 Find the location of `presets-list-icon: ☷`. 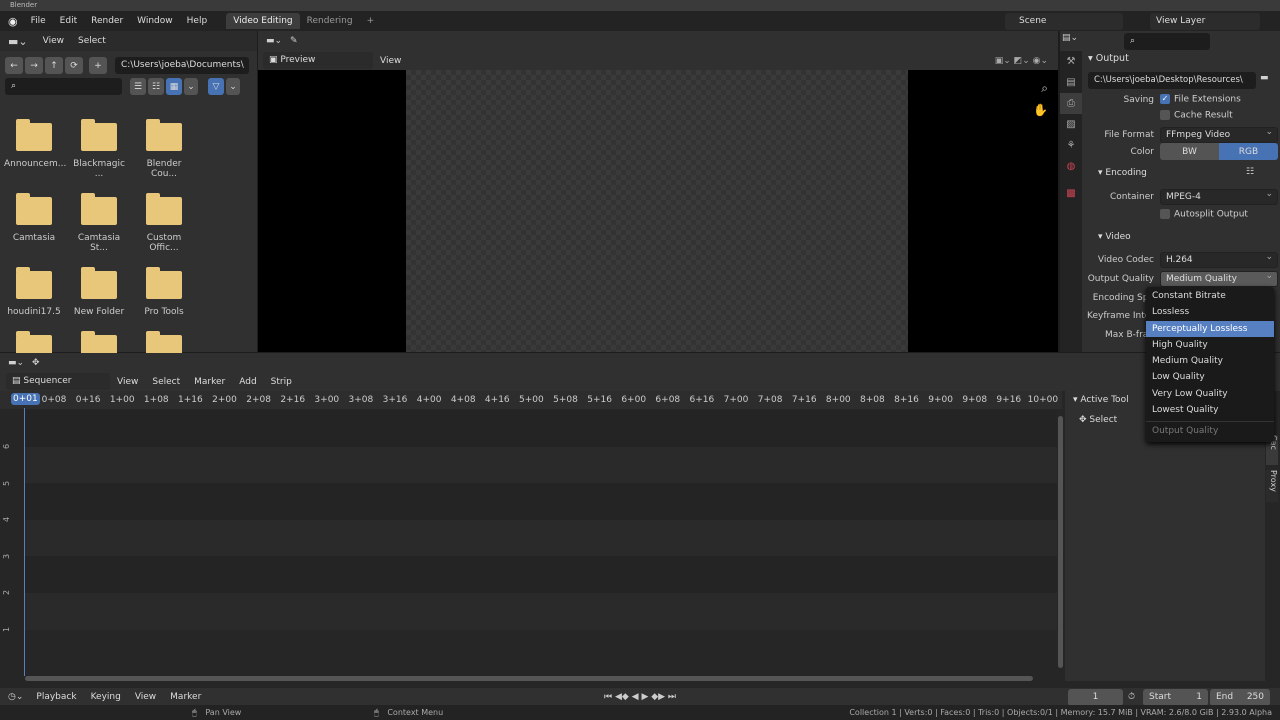

presets-list-icon: ☷ is located at coordinates (1250, 172).